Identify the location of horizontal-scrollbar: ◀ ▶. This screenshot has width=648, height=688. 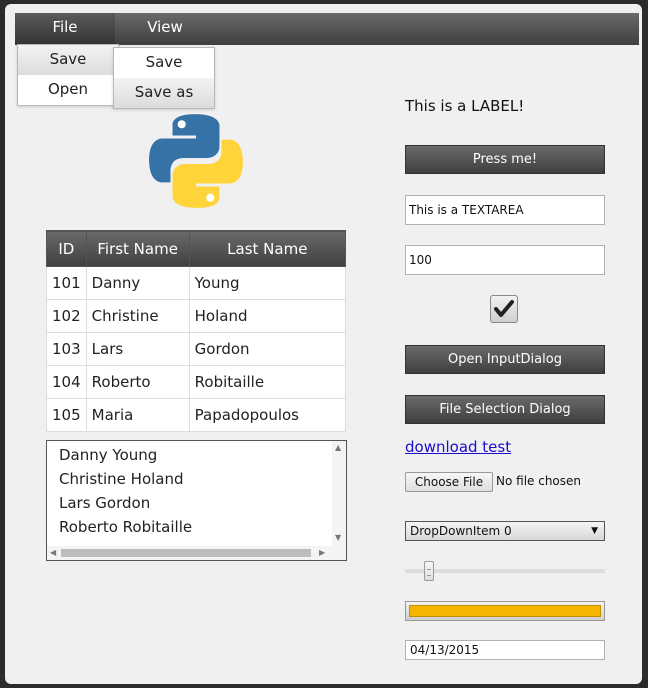
(196, 553).